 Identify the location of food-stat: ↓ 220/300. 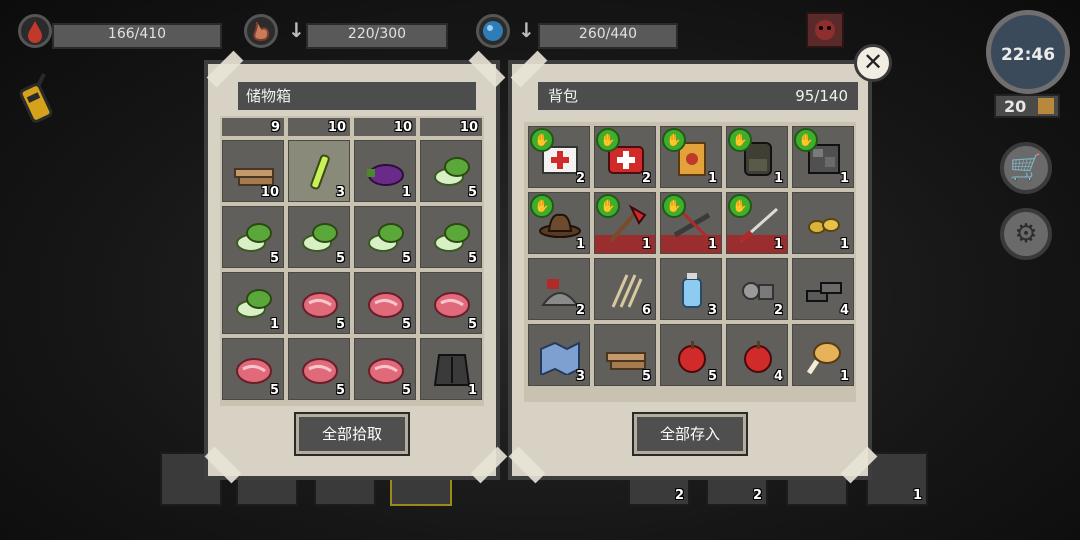
(346, 31).